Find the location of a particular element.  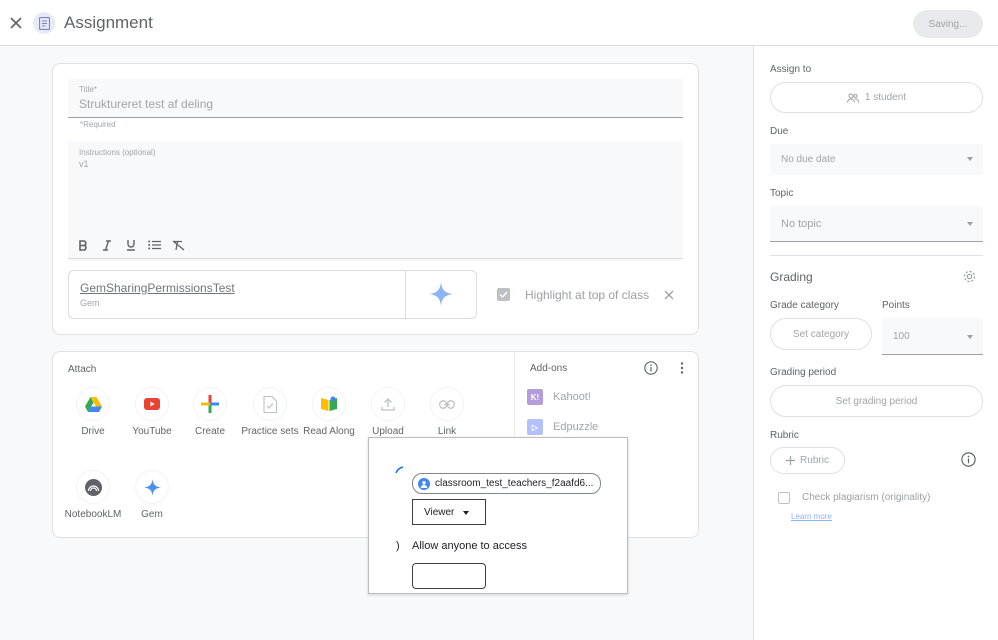

attach-youtube-label: YouTube is located at coordinates (152, 431).